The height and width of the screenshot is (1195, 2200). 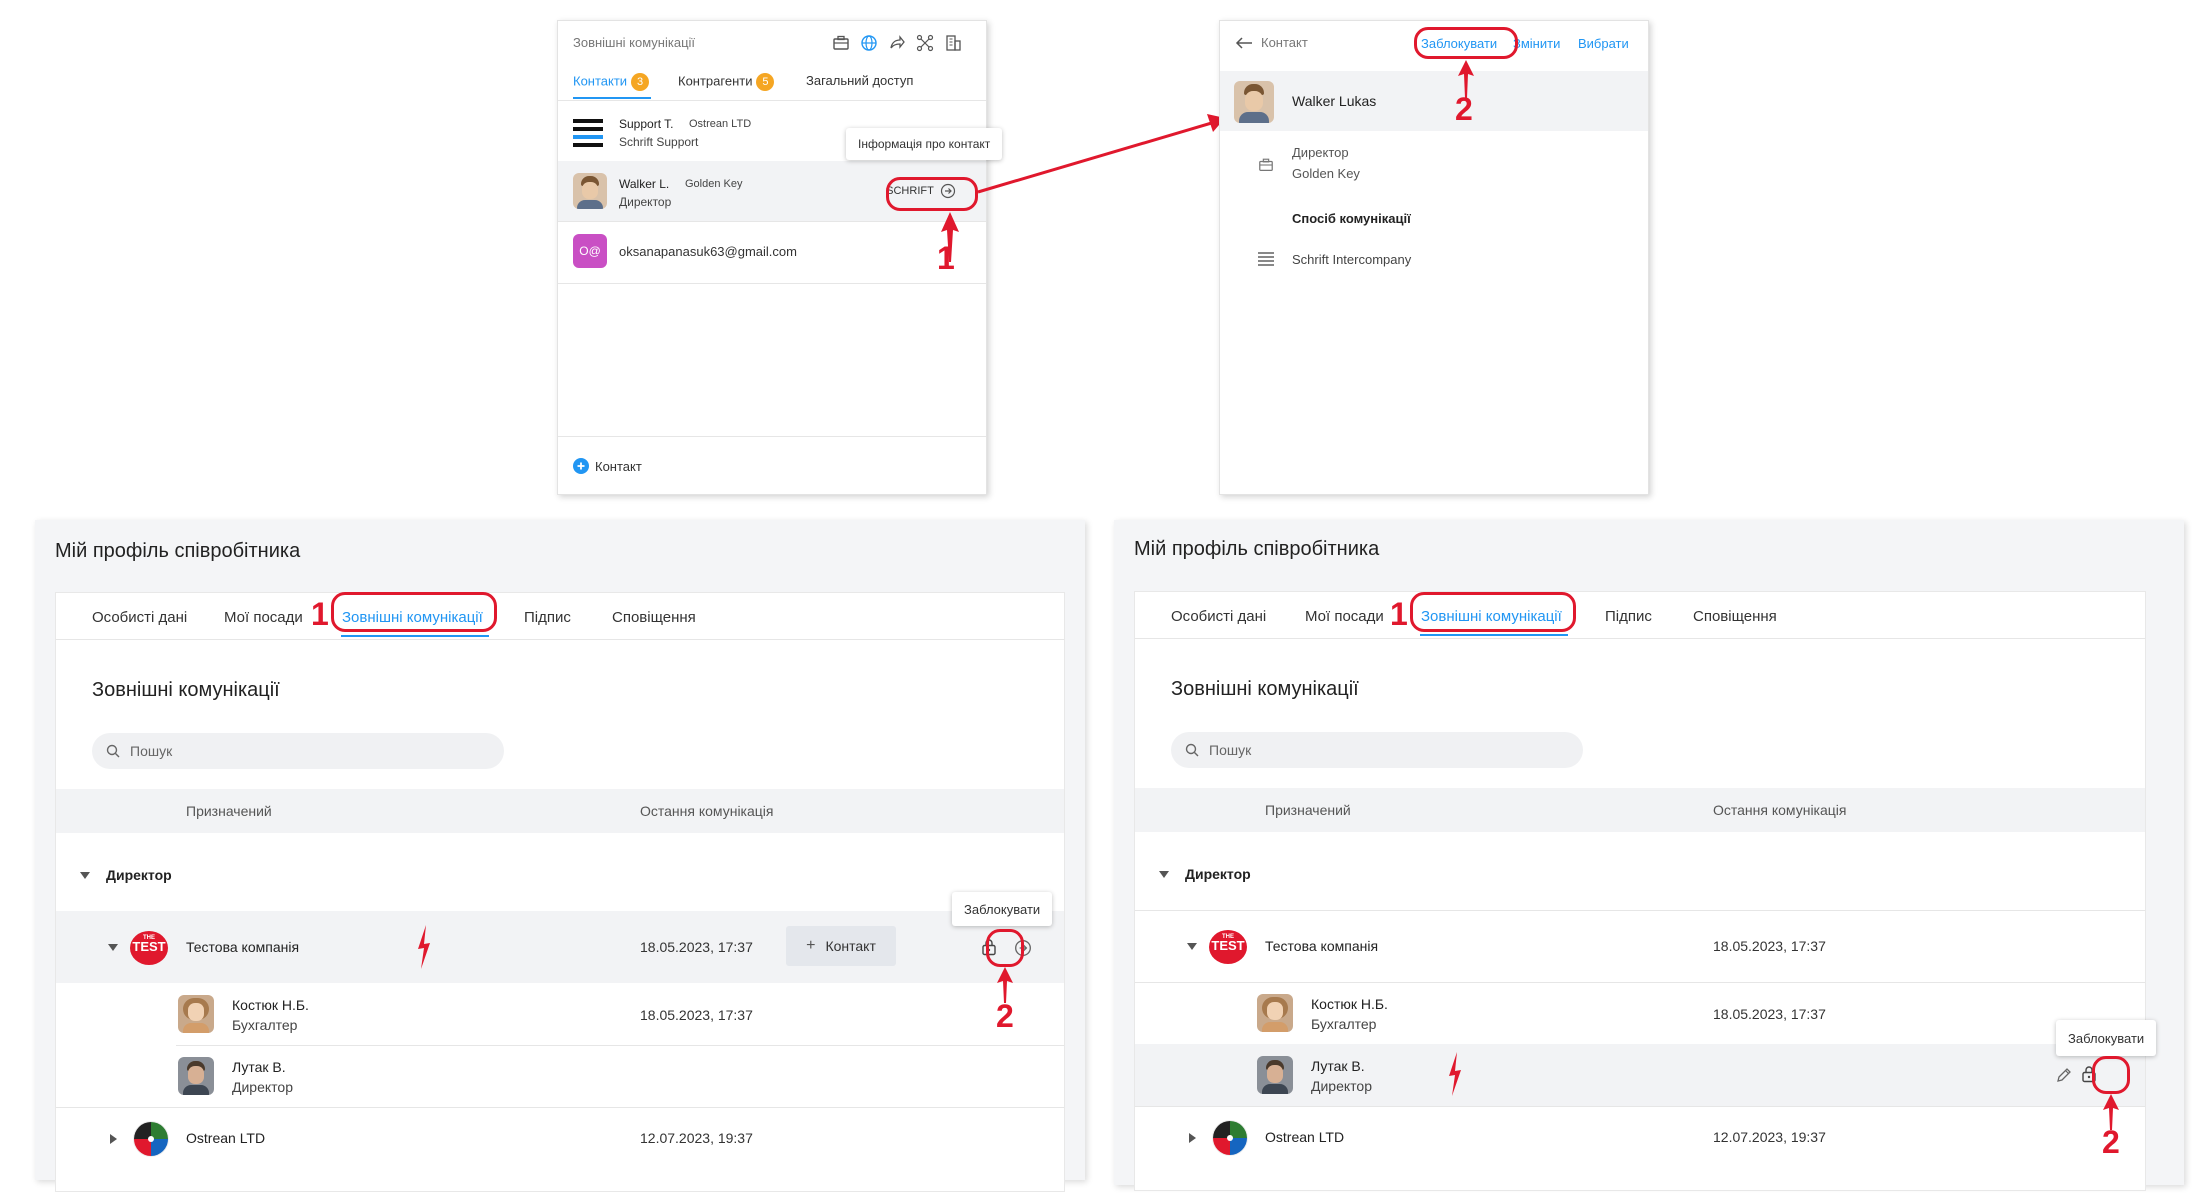 What do you see at coordinates (841, 43) in the screenshot?
I see `briefcase-icon` at bounding box center [841, 43].